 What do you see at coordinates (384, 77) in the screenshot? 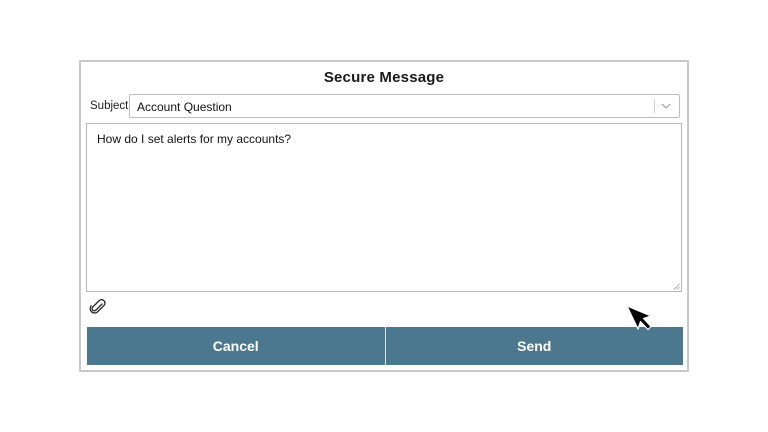
I see `dialog-title: Secure Message` at bounding box center [384, 77].